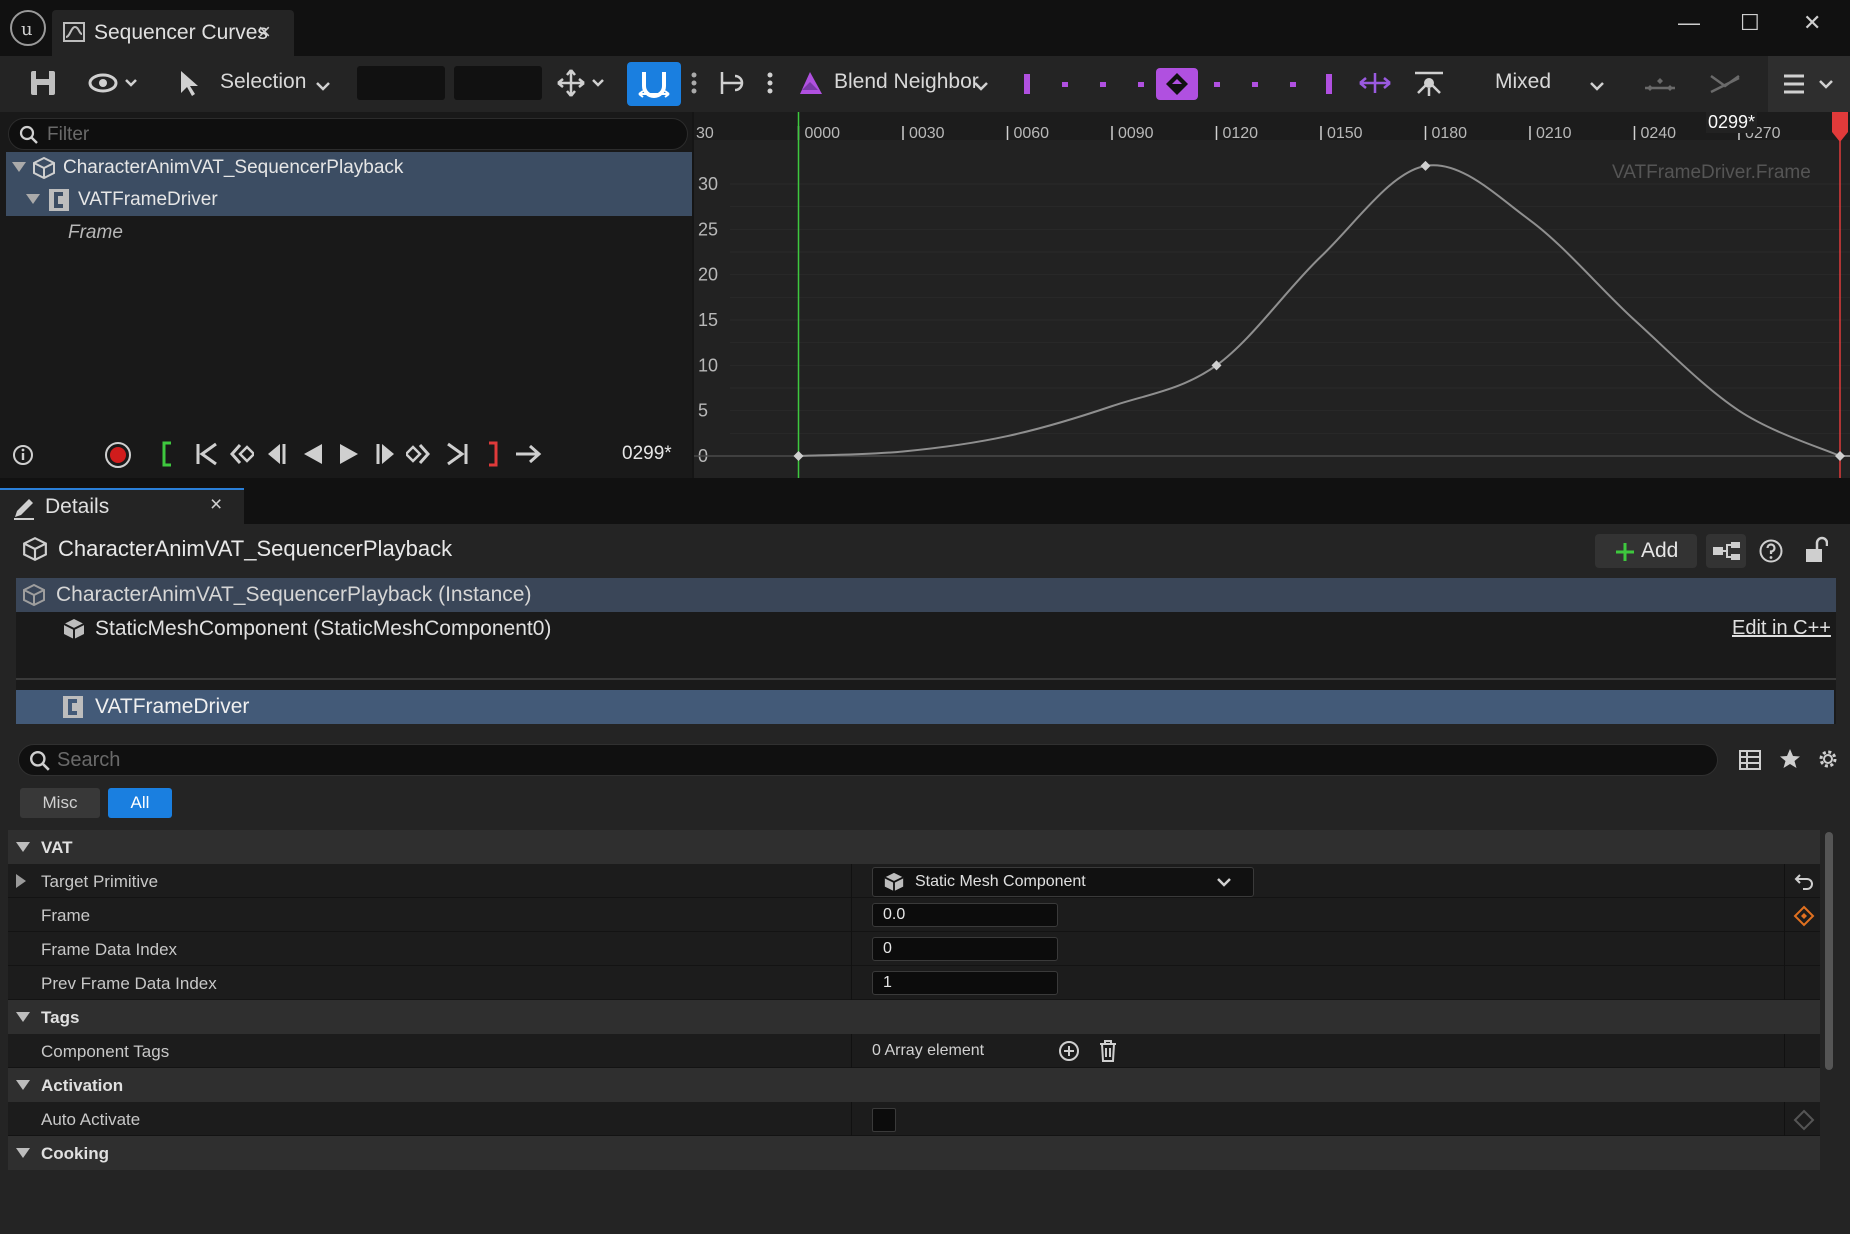  What do you see at coordinates (925, 707) in the screenshot?
I see `component-row-vat-frame-driver: VATFrameDriver` at bounding box center [925, 707].